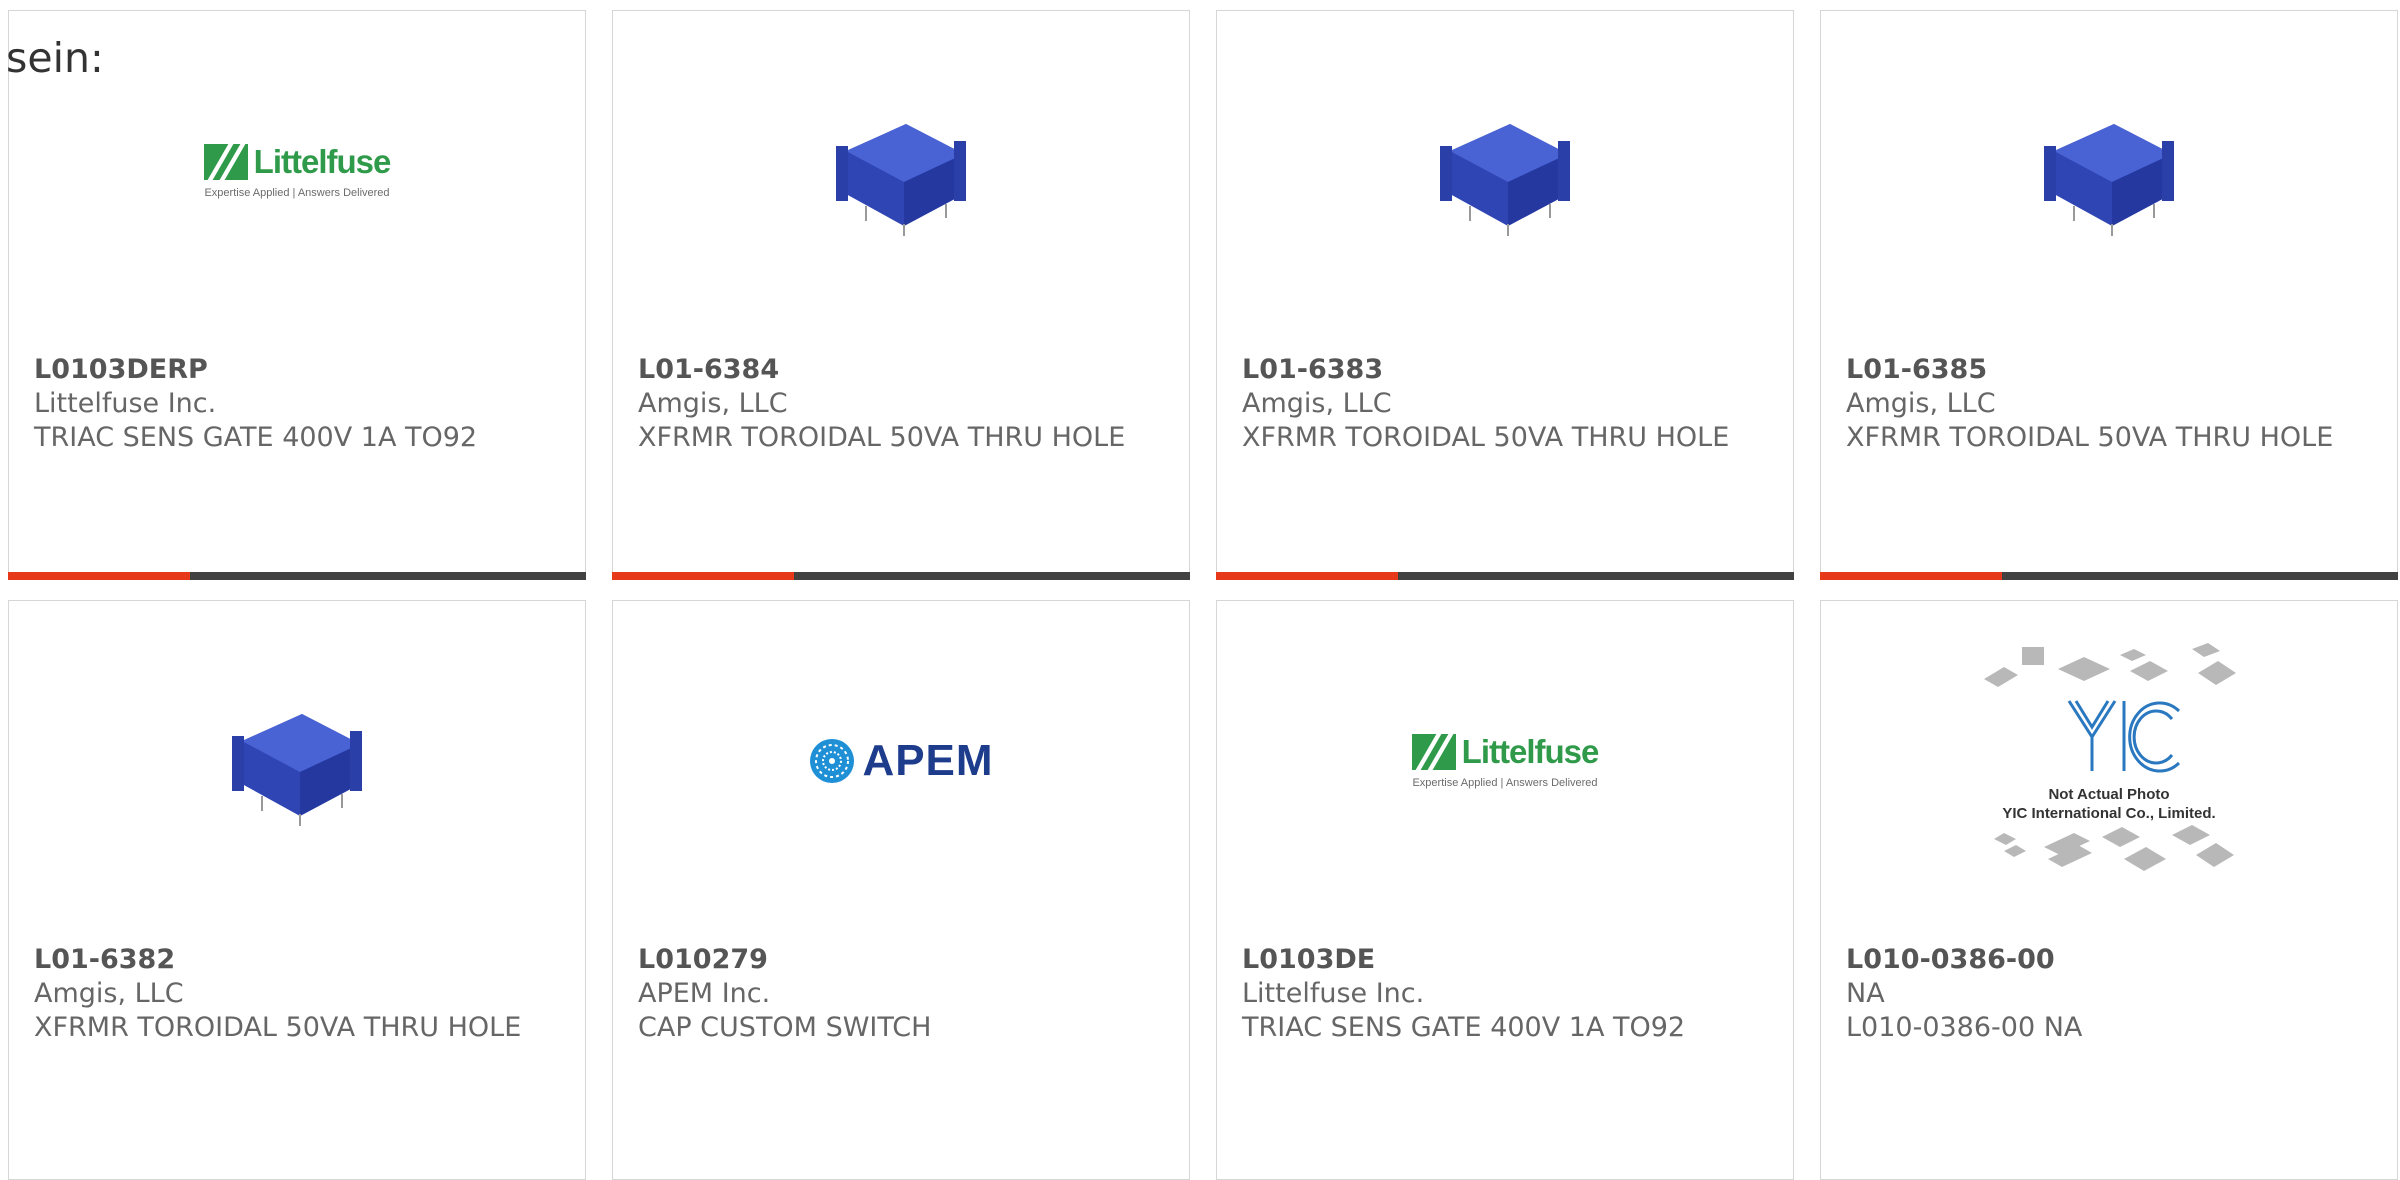  What do you see at coordinates (299, 960) in the screenshot?
I see `part-number: L01-6382` at bounding box center [299, 960].